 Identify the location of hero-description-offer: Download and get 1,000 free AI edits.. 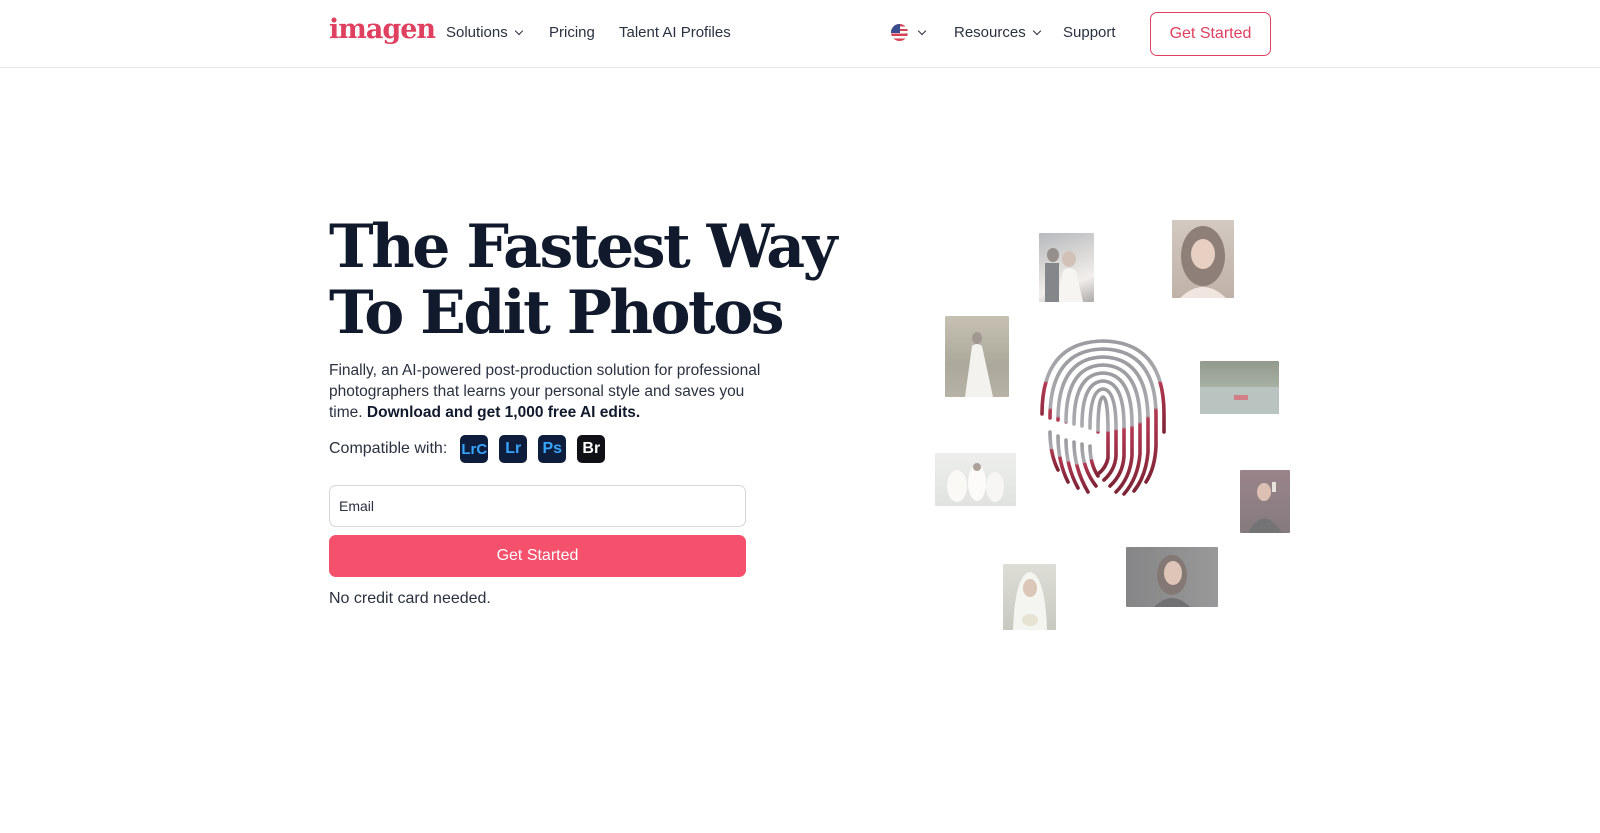
(503, 412).